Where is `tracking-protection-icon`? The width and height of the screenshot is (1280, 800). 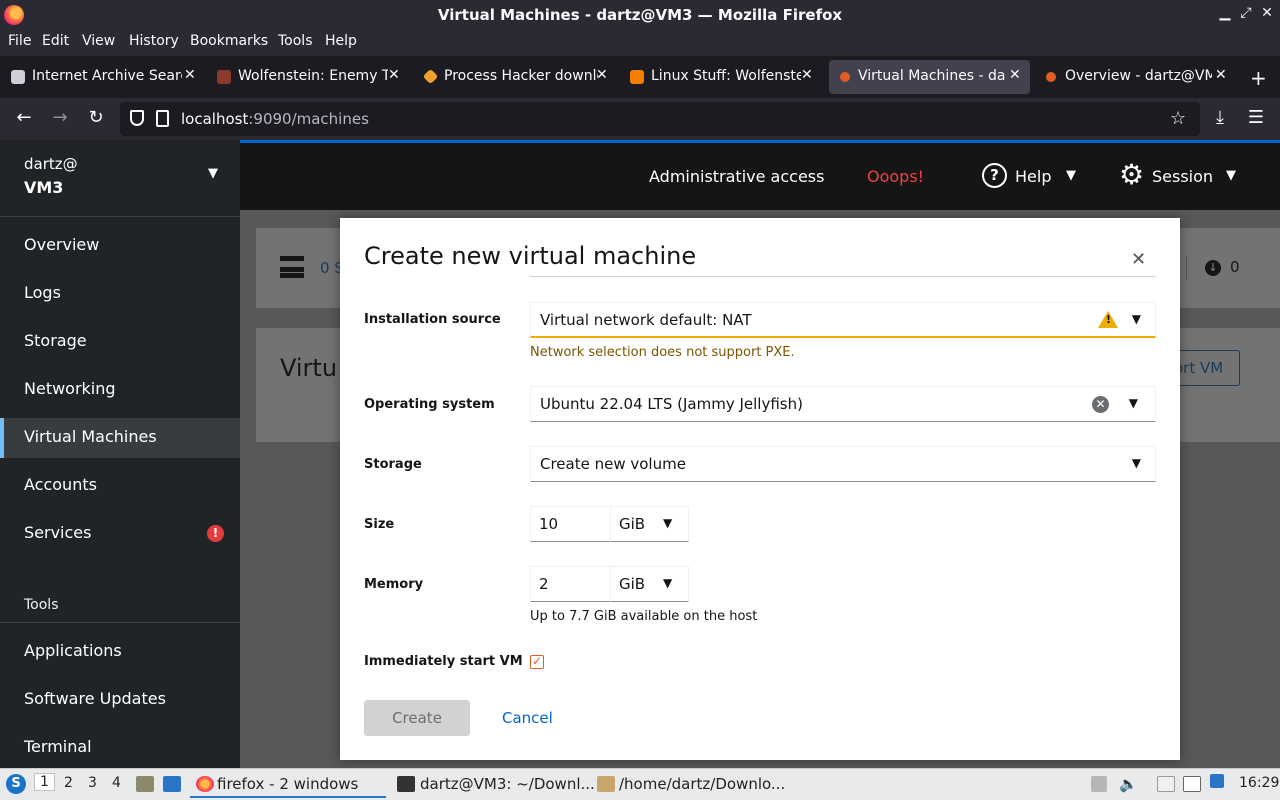
tracking-protection-icon is located at coordinates (137, 118).